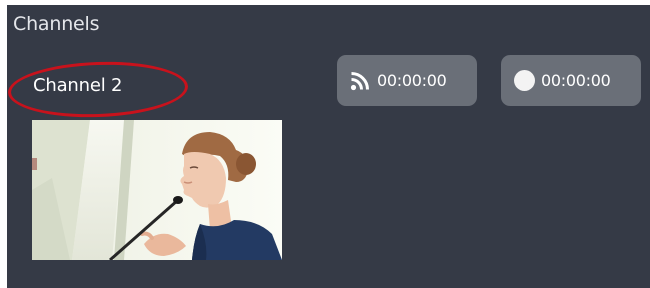 The width and height of the screenshot is (650, 288). Describe the element at coordinates (360, 81) in the screenshot. I see `rss-feed-icon` at that location.